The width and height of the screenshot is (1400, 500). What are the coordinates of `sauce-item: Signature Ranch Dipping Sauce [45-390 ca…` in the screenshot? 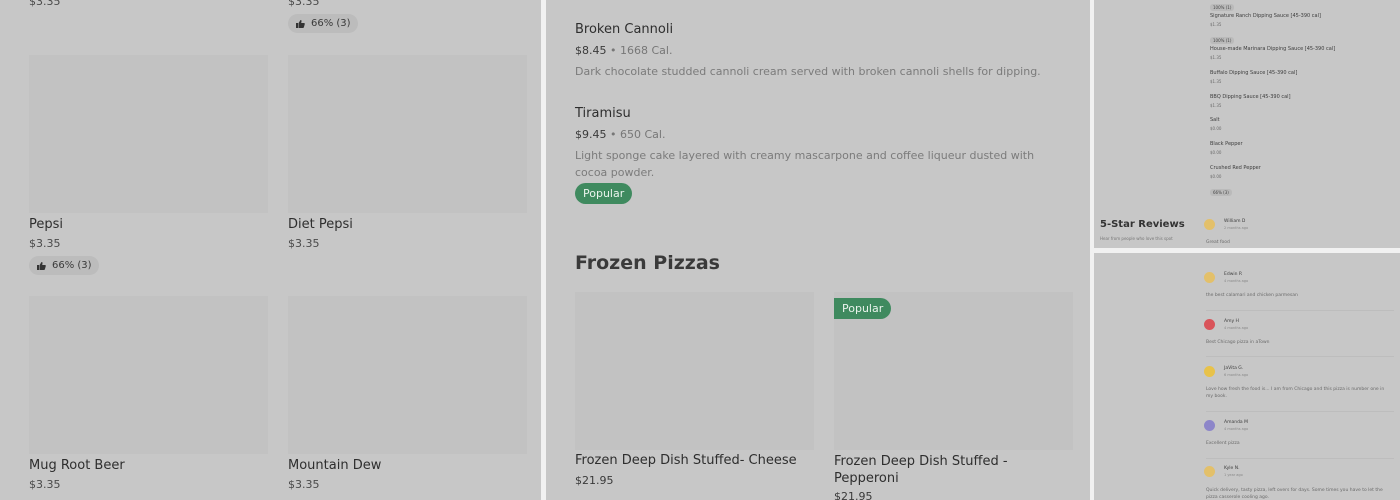 It's located at (1265, 29).